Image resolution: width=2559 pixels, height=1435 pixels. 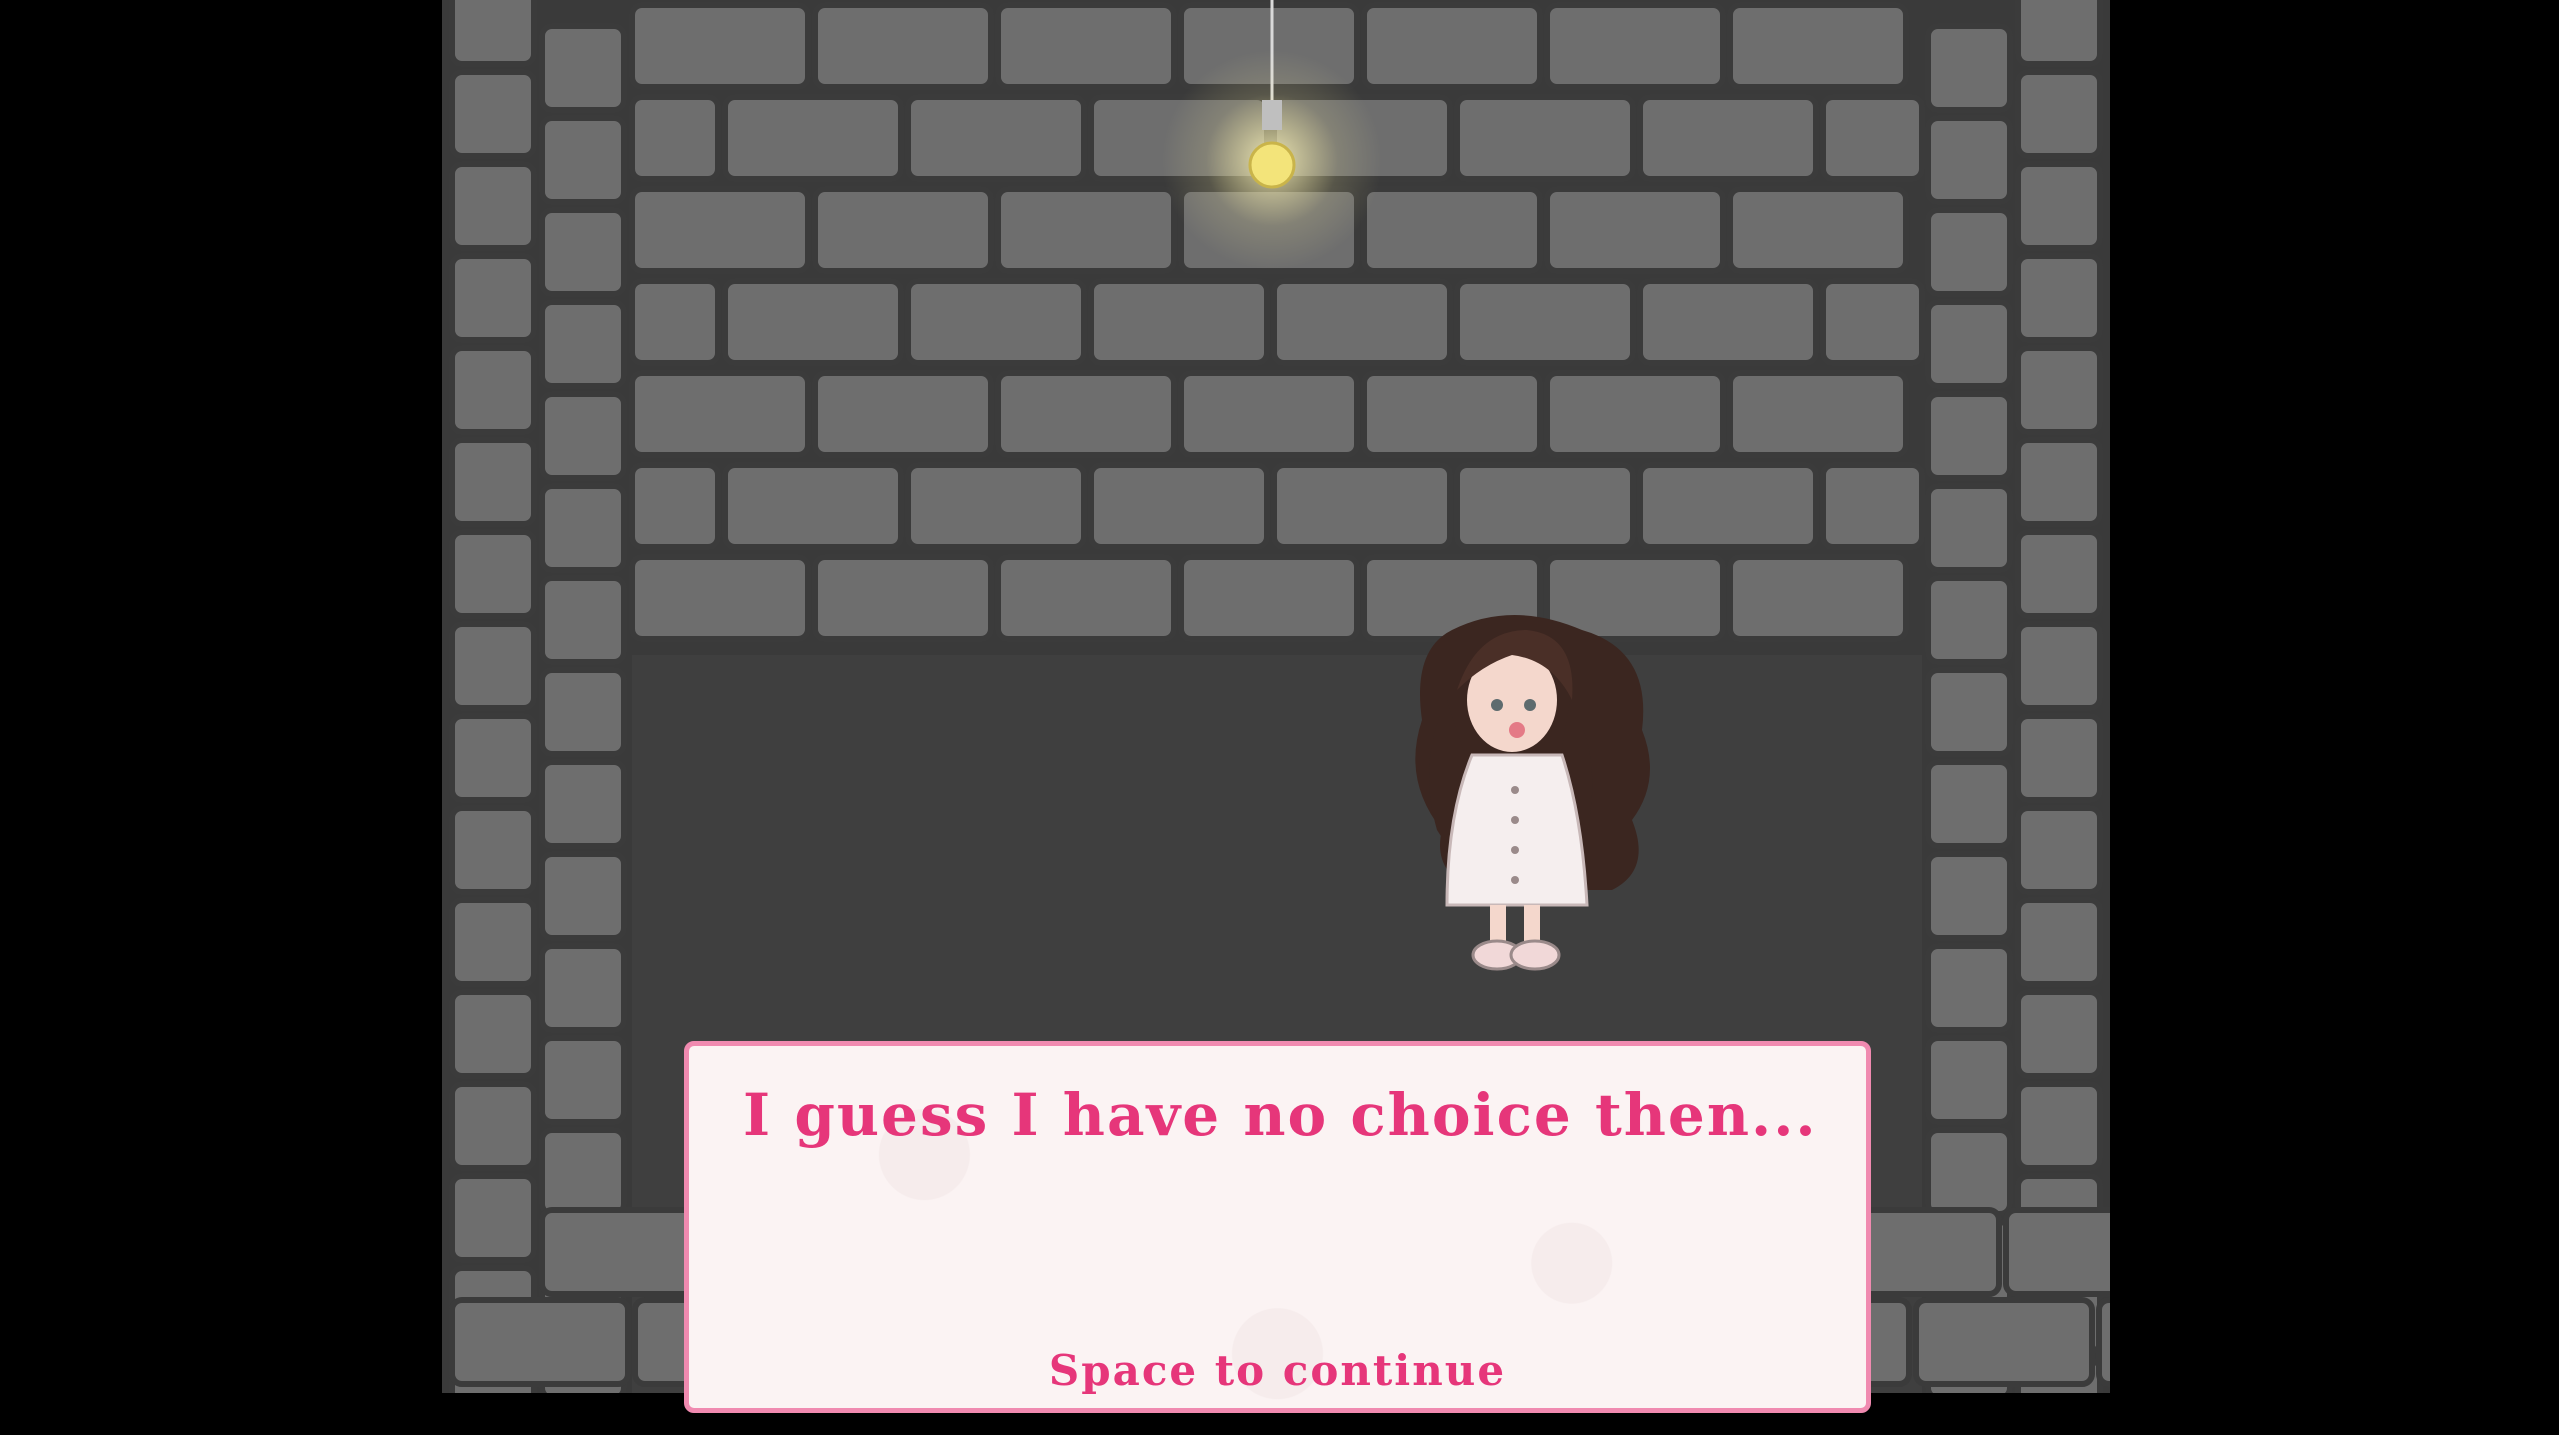 What do you see at coordinates (1277, 1370) in the screenshot?
I see `continue-hint: Space to continue` at bounding box center [1277, 1370].